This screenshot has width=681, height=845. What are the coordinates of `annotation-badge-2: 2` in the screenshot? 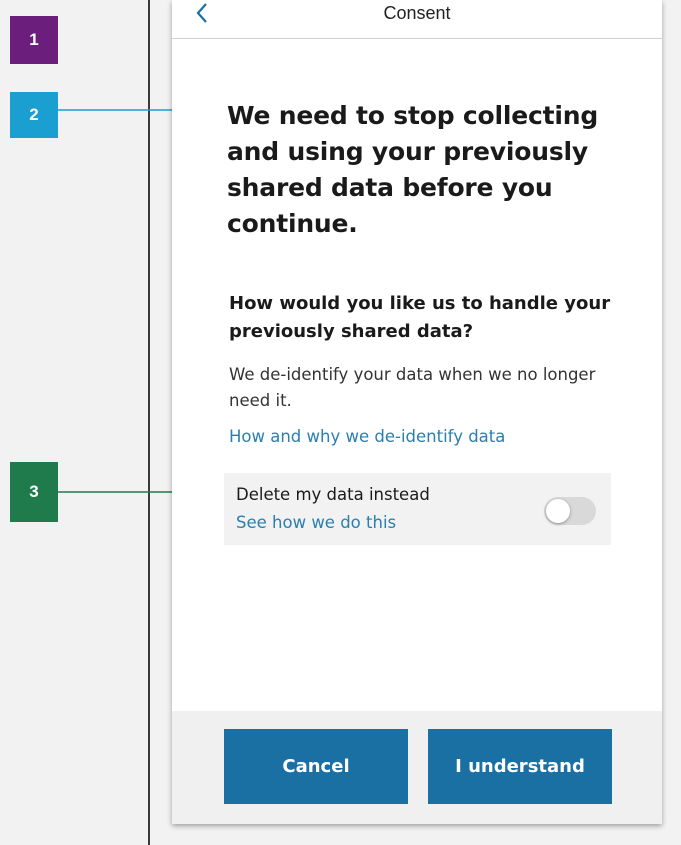 It's located at (34, 115).